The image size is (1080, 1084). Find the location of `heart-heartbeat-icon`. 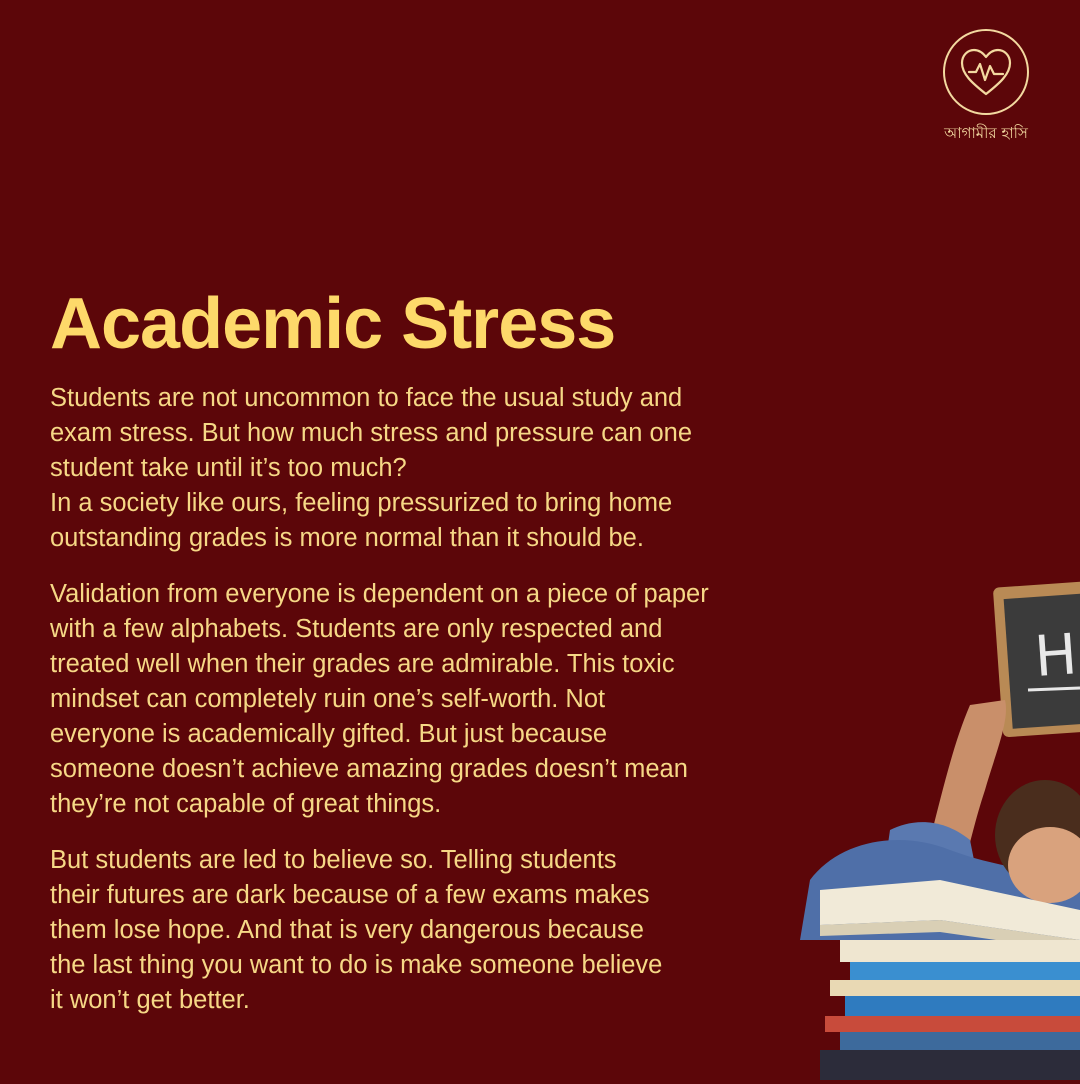

heart-heartbeat-icon is located at coordinates (986, 72).